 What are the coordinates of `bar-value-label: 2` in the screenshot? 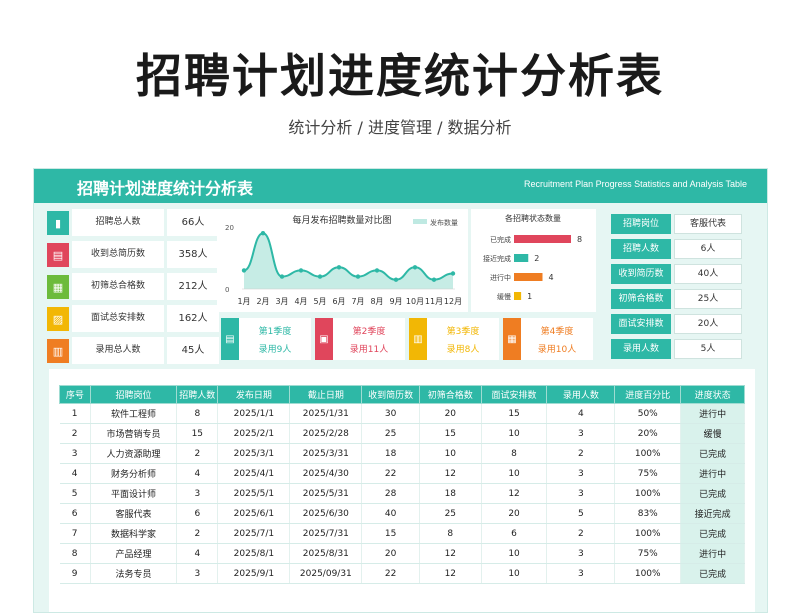 It's located at (536, 258).